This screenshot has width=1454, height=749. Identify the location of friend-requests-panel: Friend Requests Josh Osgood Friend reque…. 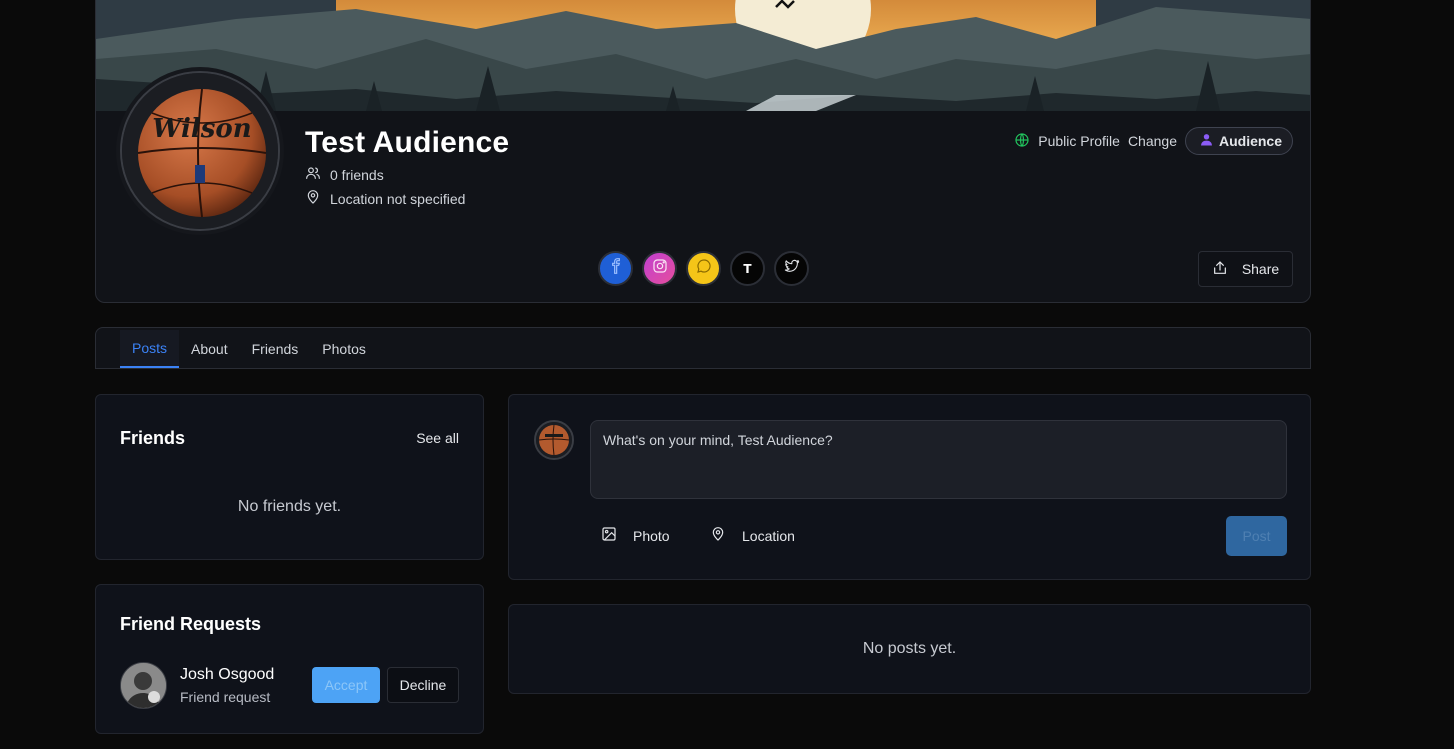
(289, 659).